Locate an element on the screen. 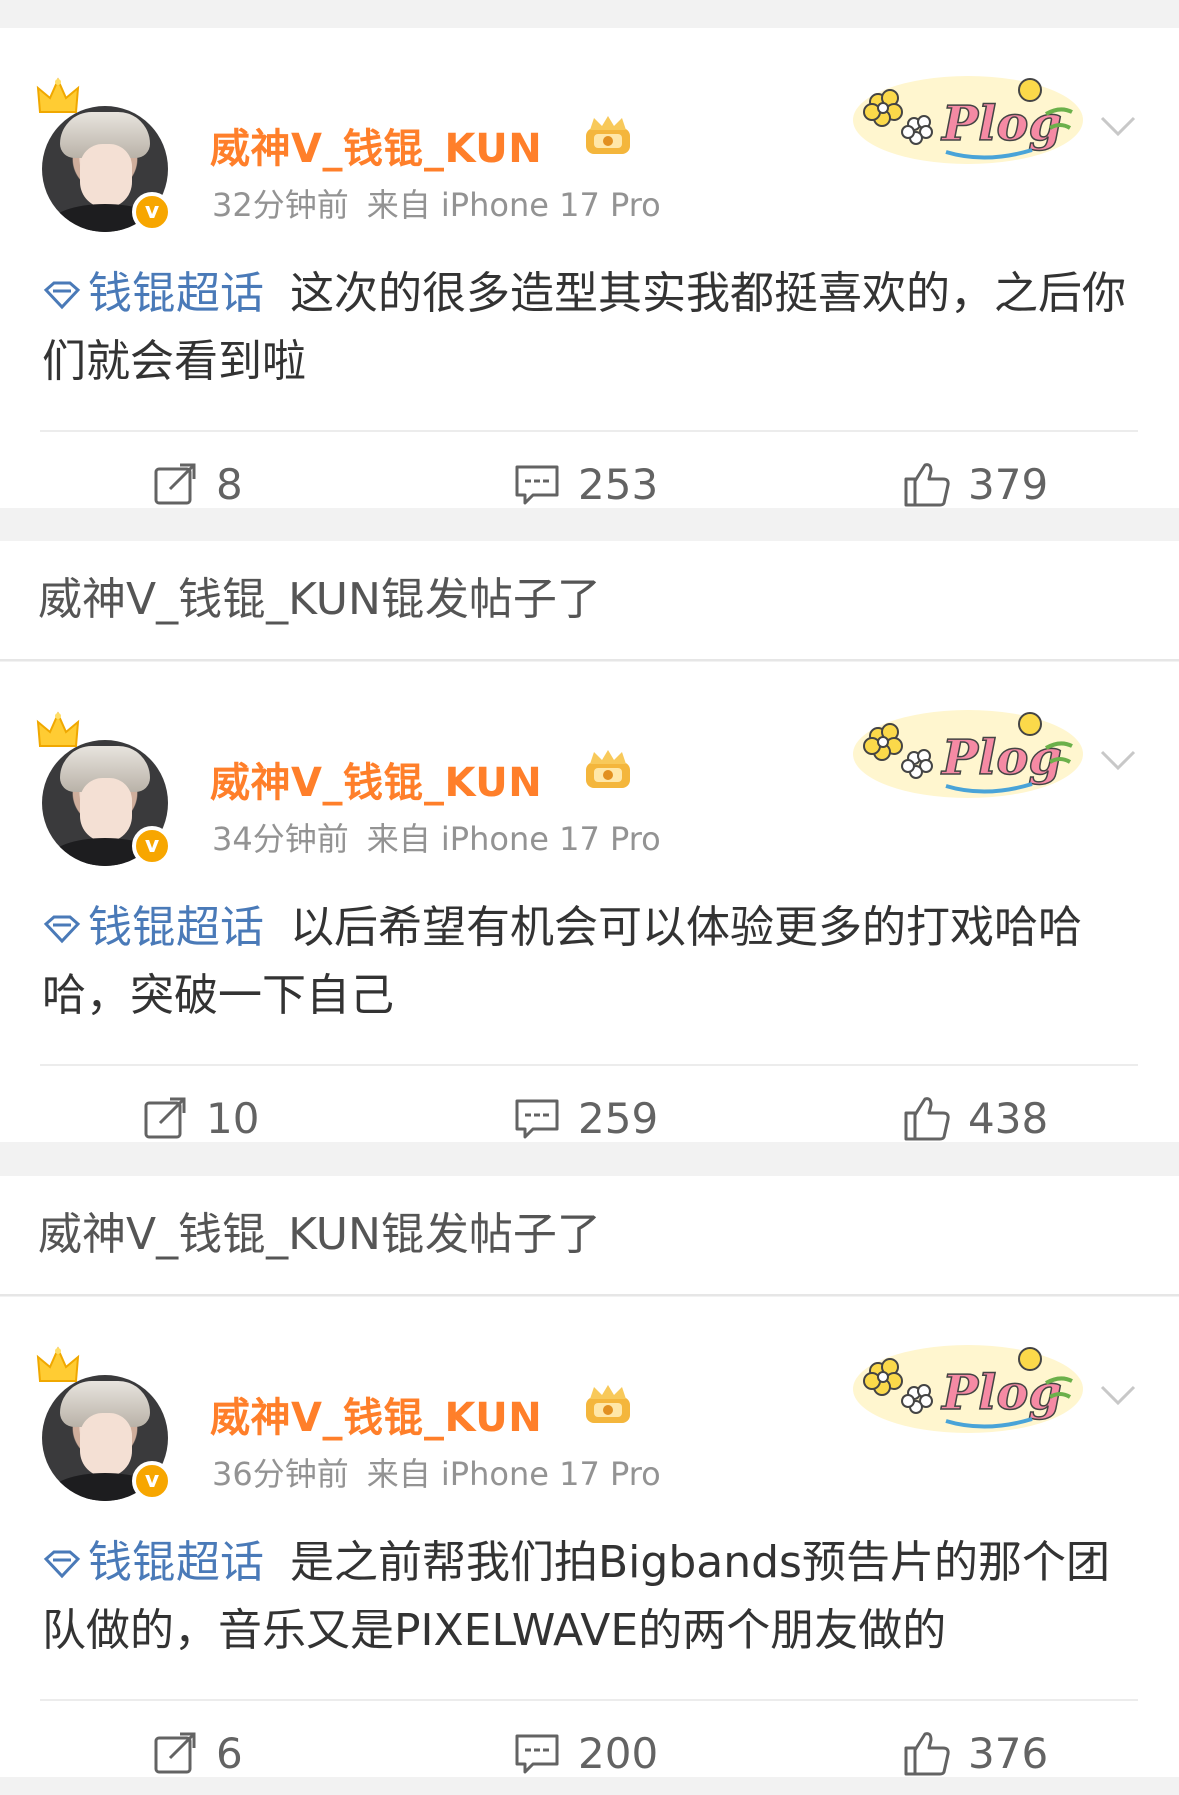  comment-button: 200 is located at coordinates (585, 1753).